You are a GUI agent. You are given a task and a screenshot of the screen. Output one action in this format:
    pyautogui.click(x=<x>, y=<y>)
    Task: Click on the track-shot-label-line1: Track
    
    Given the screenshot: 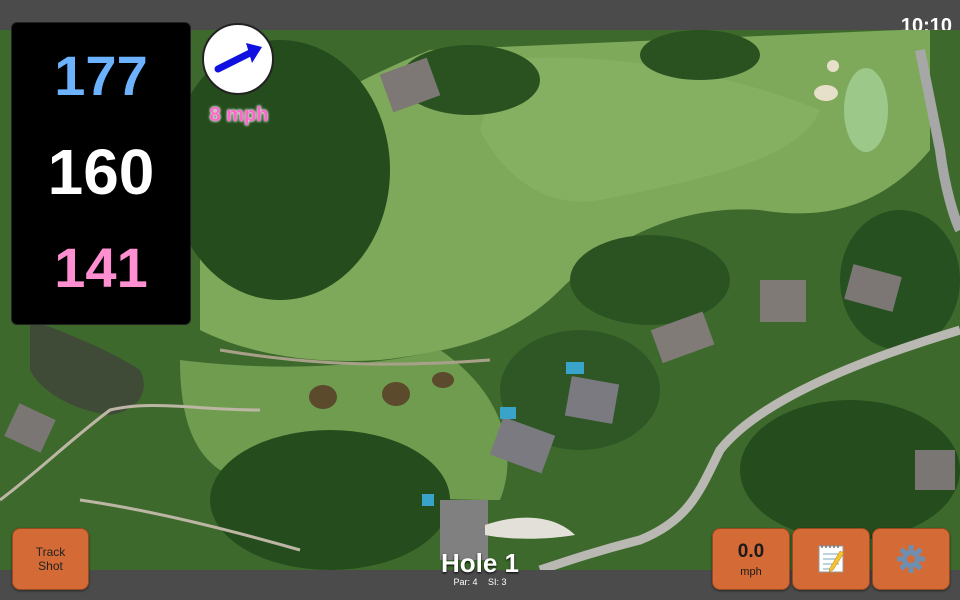 What is the action you would take?
    pyautogui.click(x=50, y=552)
    